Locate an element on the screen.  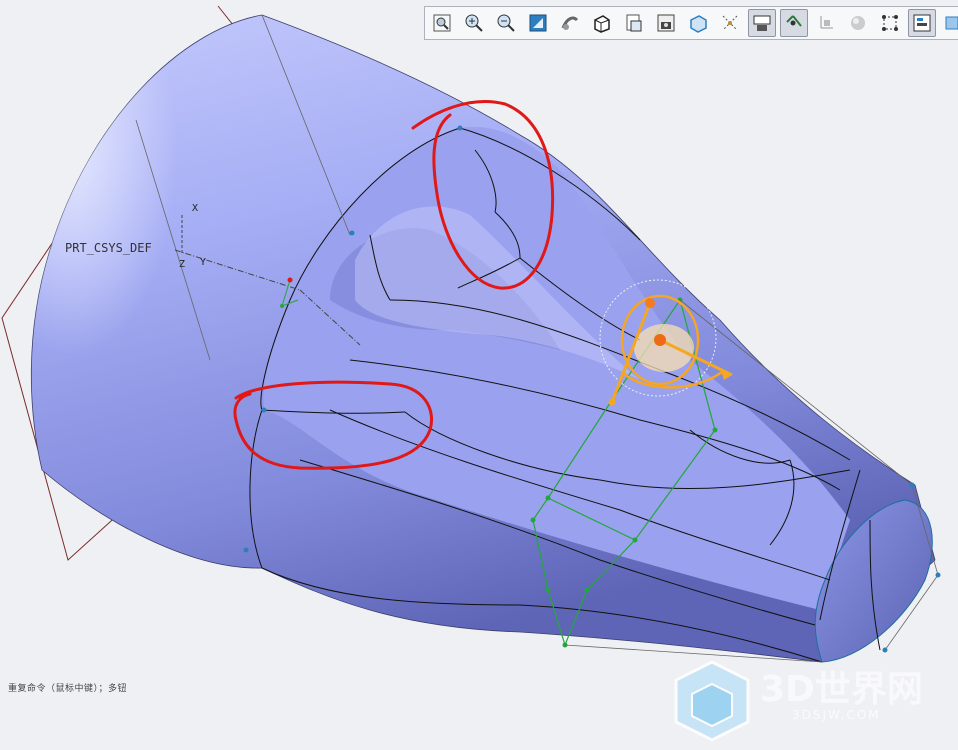
view-manager-icon is located at coordinates (666, 23).